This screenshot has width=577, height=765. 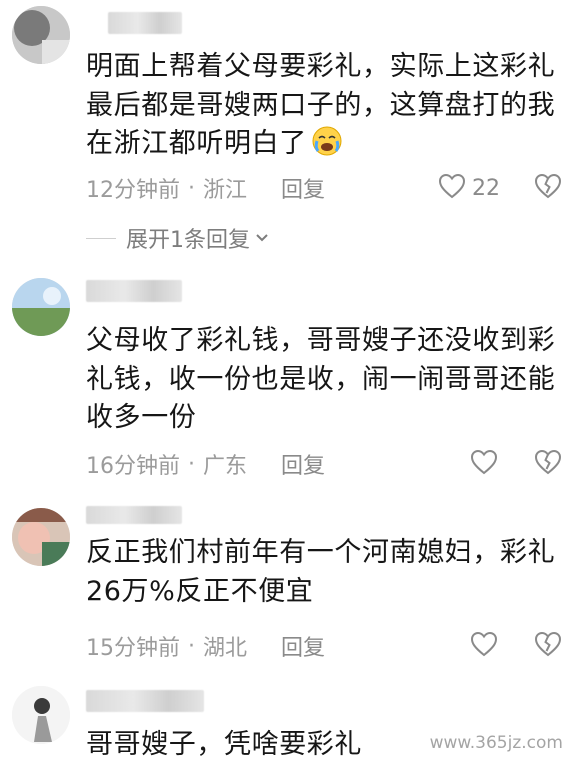 I want to click on comment-location: 湖北, so click(x=225, y=648).